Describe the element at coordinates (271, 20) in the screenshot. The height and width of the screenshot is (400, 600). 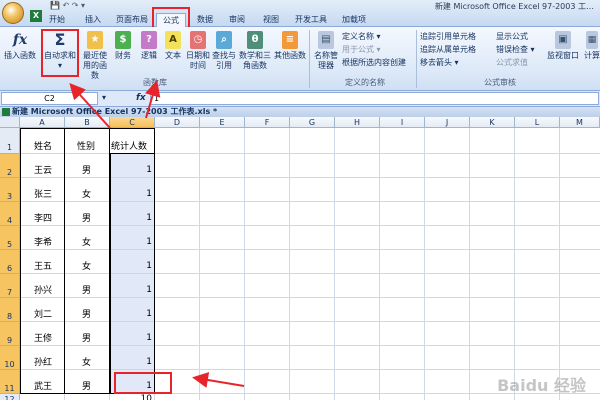
I see `tab-view: 视图` at that location.